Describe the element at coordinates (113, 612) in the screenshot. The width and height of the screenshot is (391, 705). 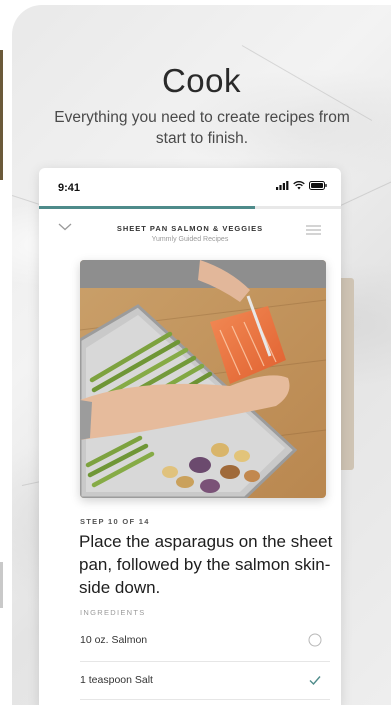
I see `ingredients-header: INGREDIENTS` at that location.